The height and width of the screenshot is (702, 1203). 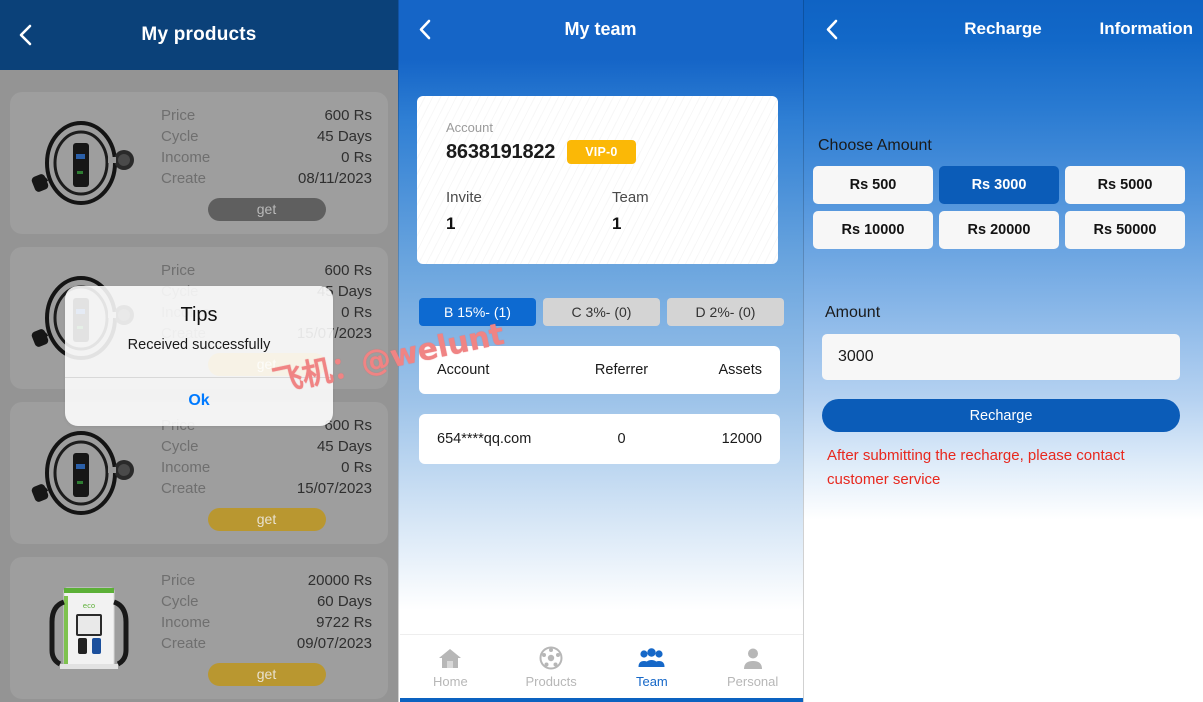 I want to click on cell-referrer: 0, so click(x=621, y=439).